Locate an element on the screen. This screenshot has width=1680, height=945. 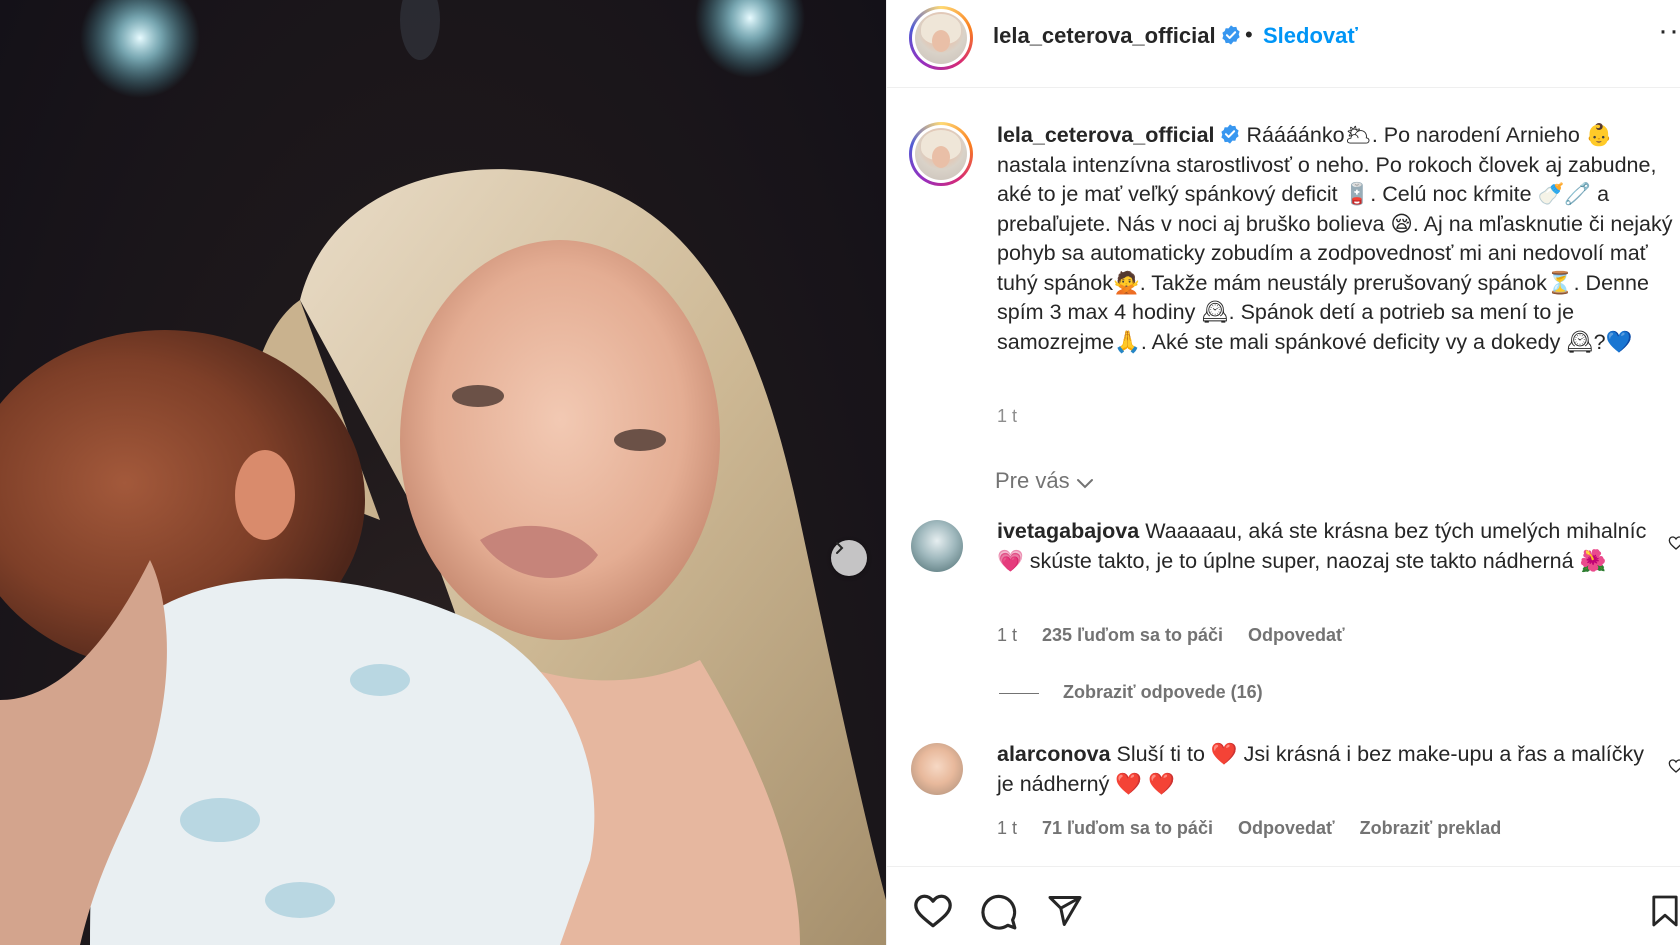
send-icon is located at coordinates (1065, 911).